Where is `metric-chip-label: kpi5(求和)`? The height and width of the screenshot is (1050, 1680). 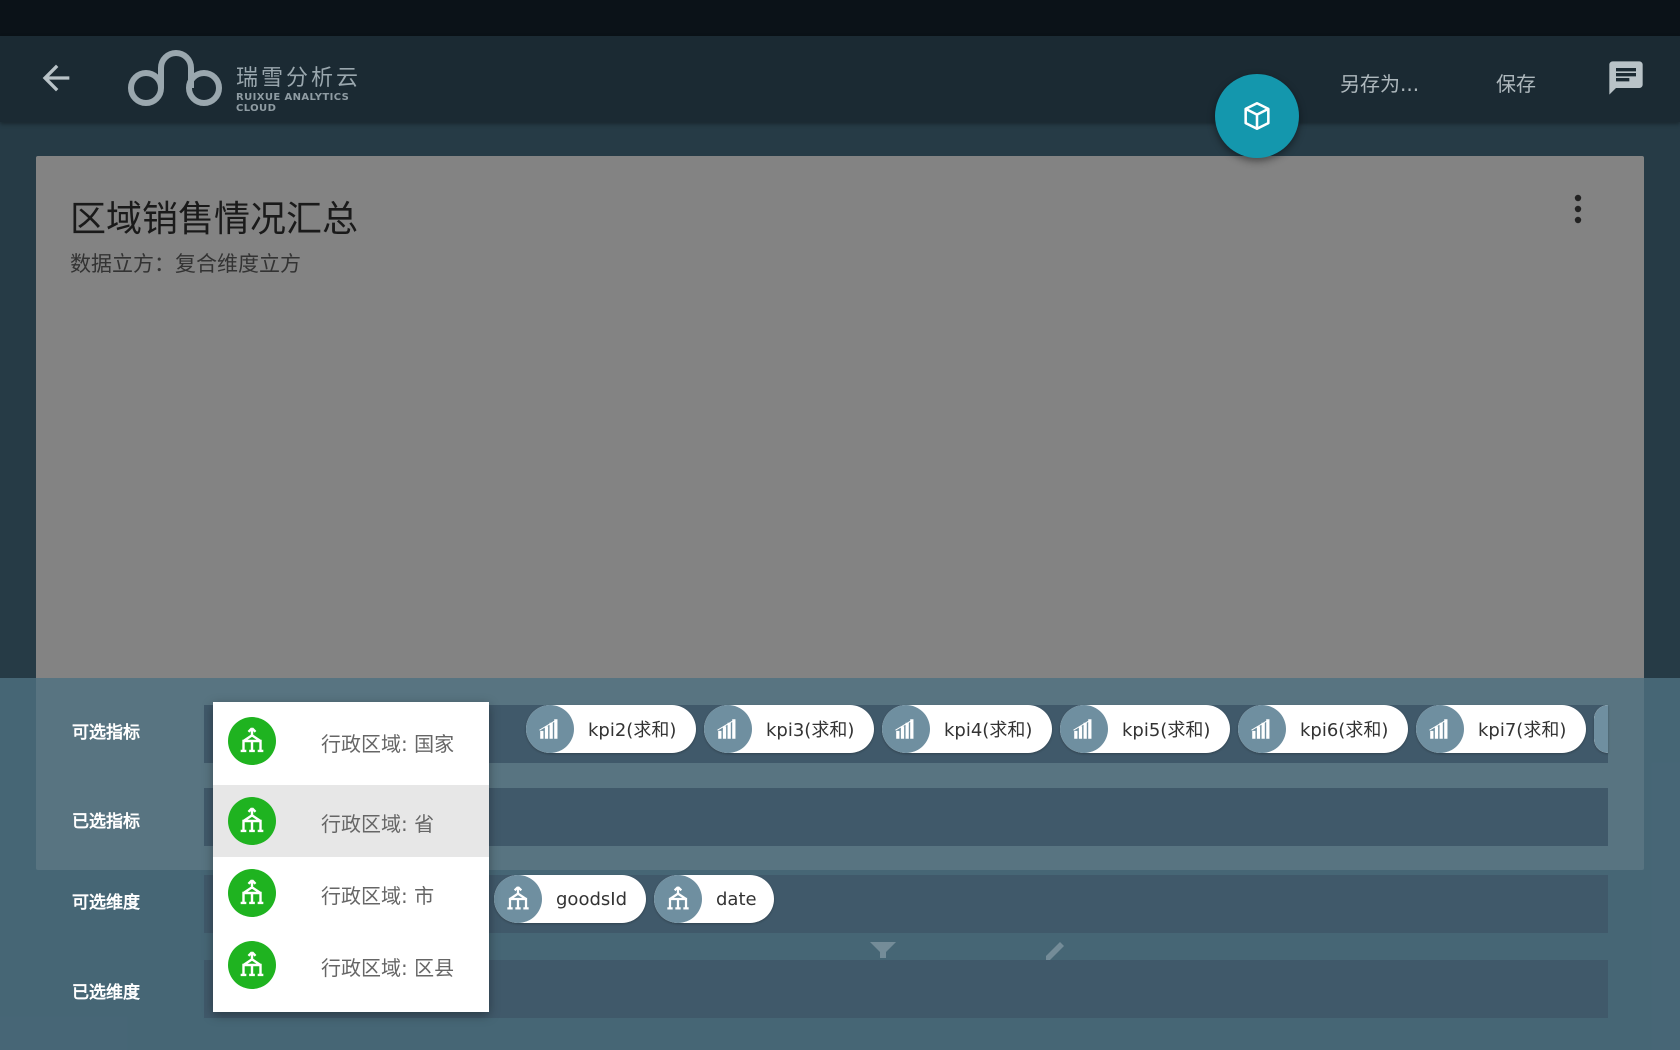 metric-chip-label: kpi5(求和) is located at coordinates (1166, 730).